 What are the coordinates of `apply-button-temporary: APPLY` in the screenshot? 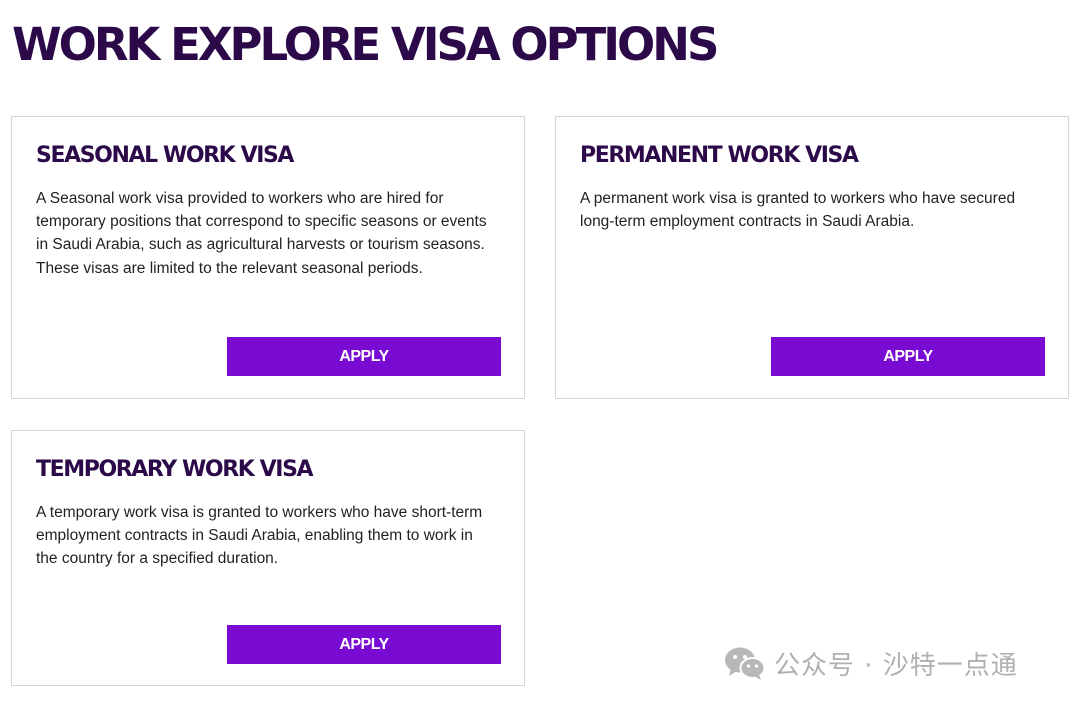 It's located at (364, 644).